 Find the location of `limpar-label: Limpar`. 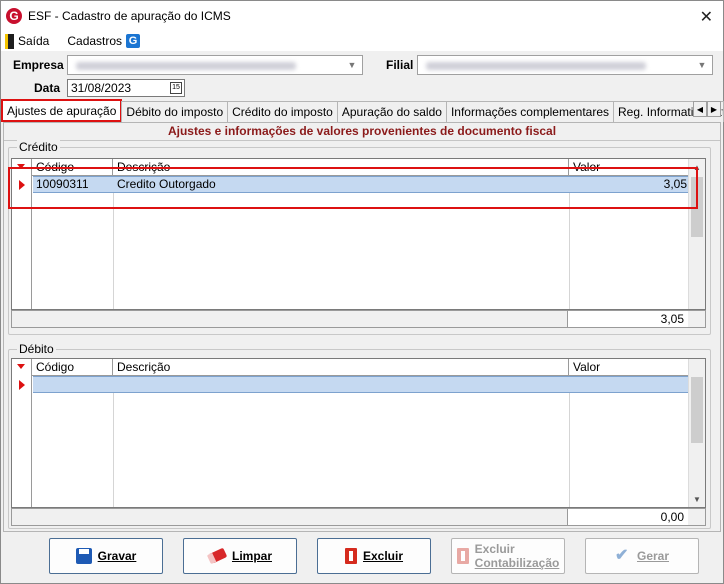

limpar-label: Limpar is located at coordinates (251, 556).